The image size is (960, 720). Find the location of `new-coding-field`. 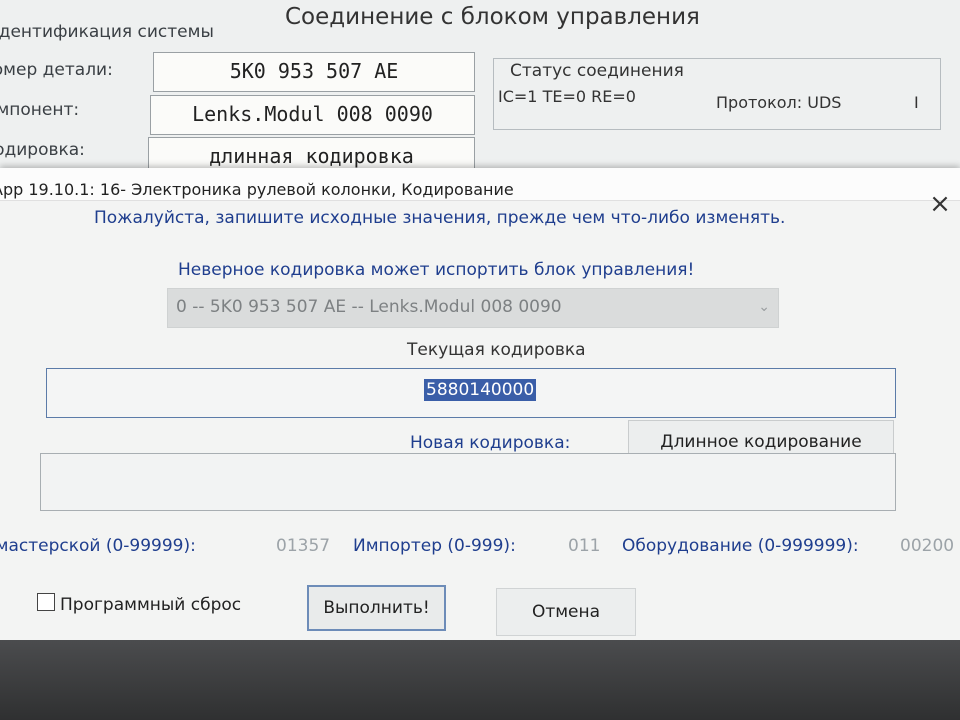

new-coding-field is located at coordinates (468, 482).